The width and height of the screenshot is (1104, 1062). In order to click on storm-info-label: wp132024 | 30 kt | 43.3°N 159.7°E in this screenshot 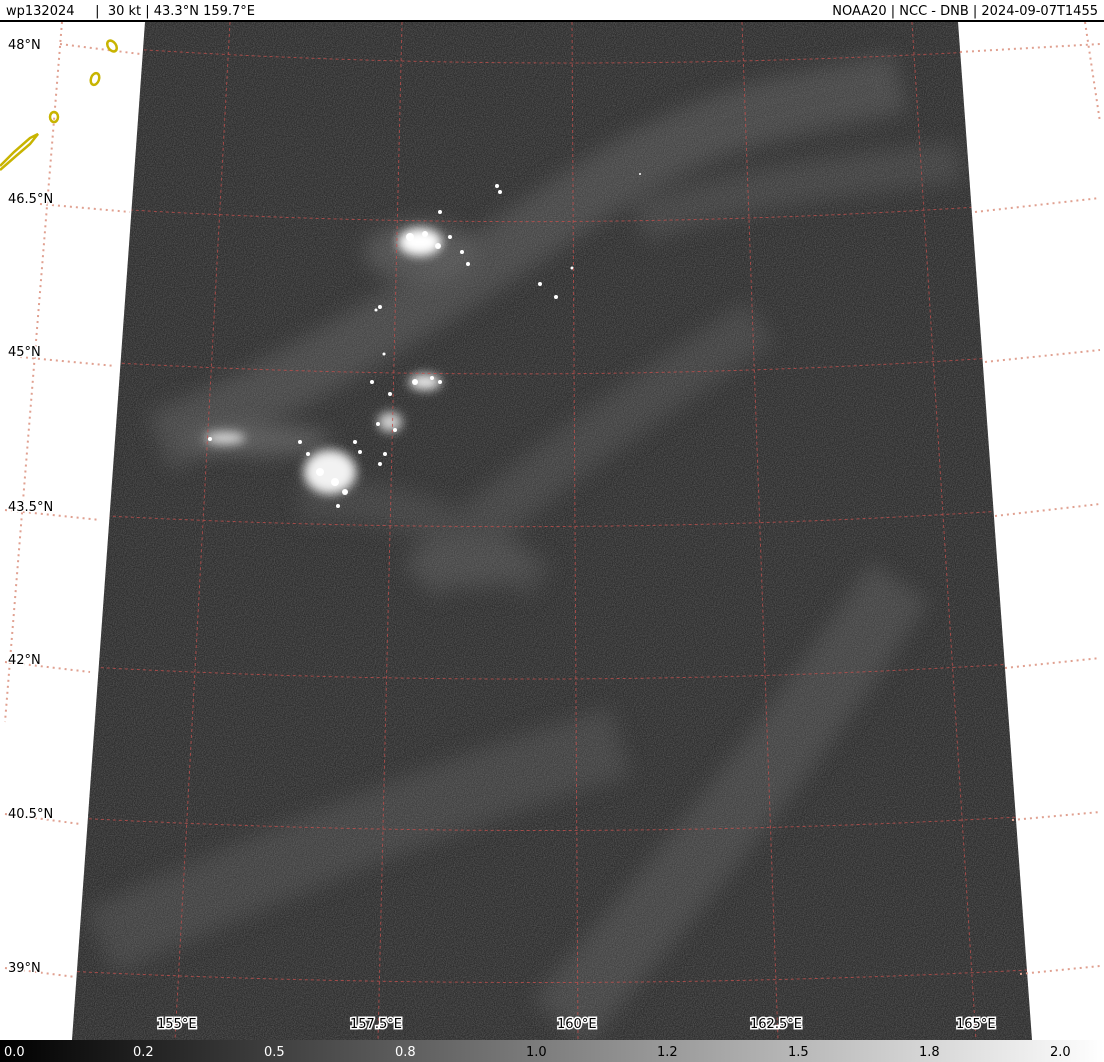, I will do `click(130, 11)`.